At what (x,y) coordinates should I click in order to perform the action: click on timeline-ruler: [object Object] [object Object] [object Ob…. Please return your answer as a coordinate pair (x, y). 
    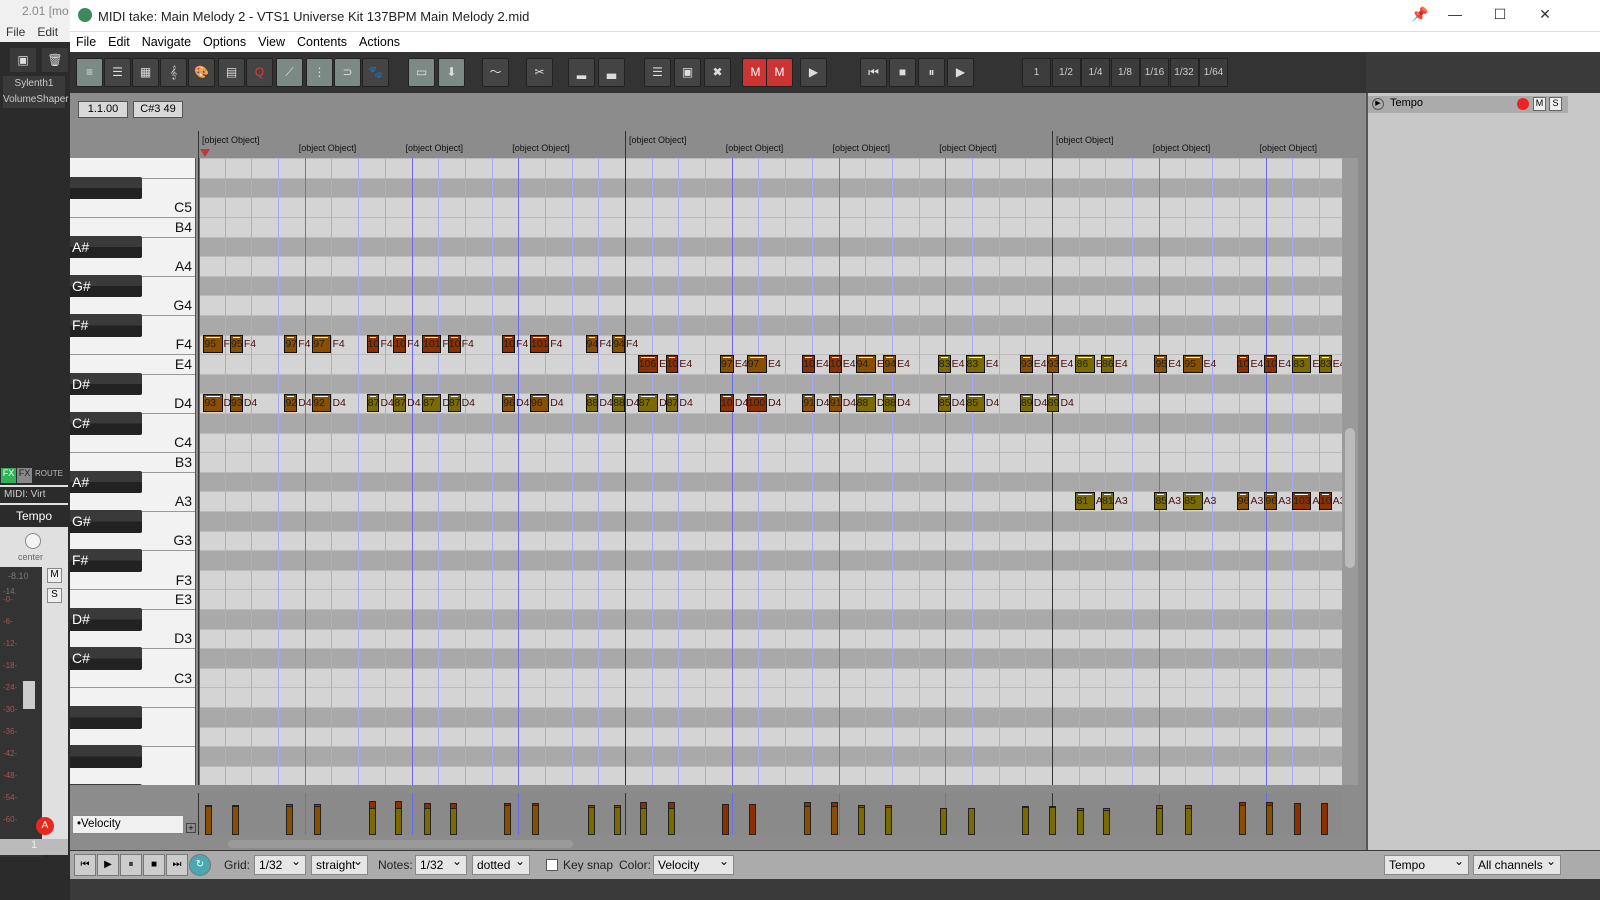
    Looking at the image, I should click on (770, 125).